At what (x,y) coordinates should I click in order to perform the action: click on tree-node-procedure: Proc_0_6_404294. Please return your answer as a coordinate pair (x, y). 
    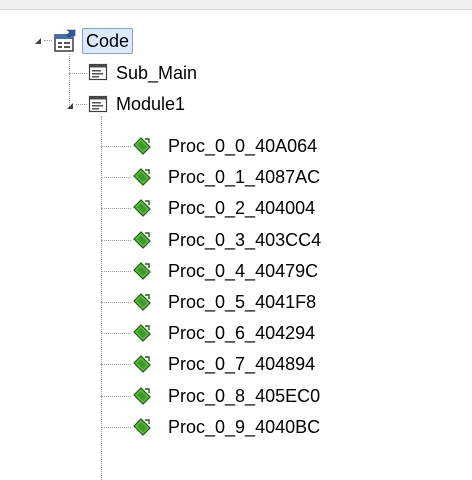
    Looking at the image, I should click on (241, 333).